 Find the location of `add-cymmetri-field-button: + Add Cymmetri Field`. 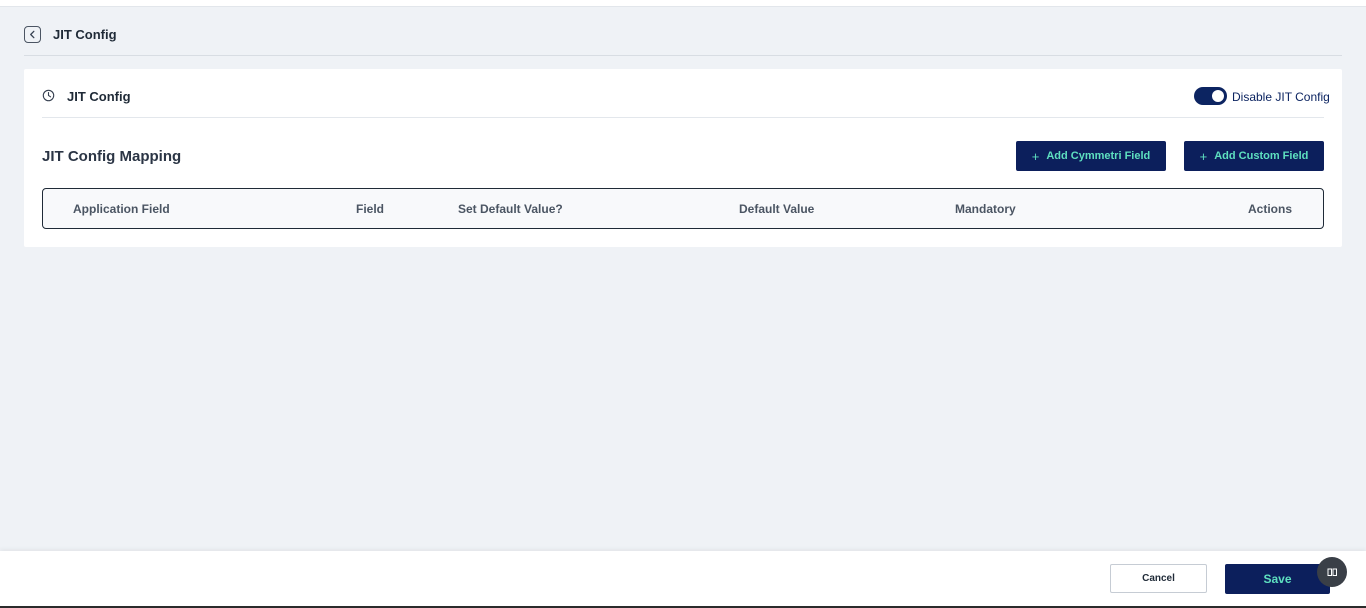

add-cymmetri-field-button: + Add Cymmetri Field is located at coordinates (1091, 156).